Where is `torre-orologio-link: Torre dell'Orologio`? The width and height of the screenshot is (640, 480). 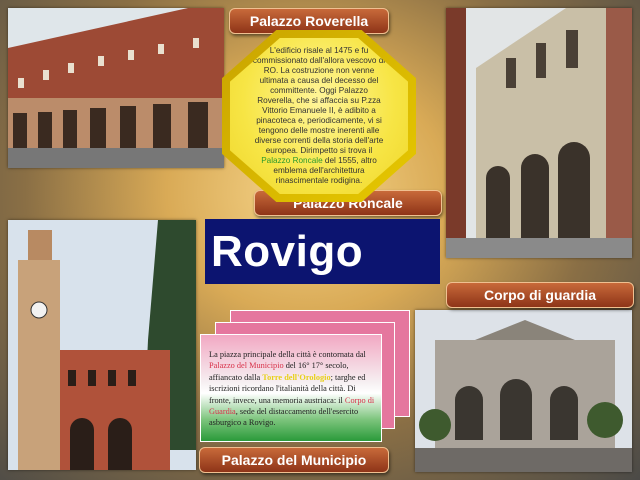
torre-orologio-link: Torre dell'Orologio is located at coordinates (296, 377).